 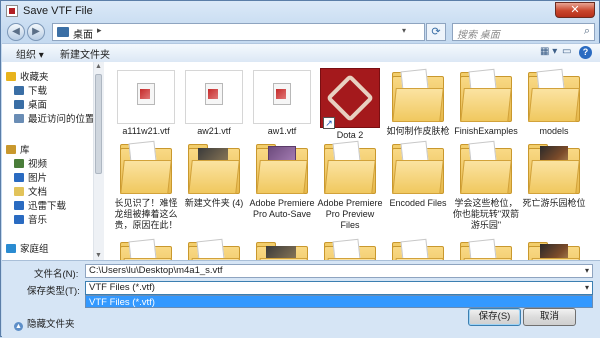 What do you see at coordinates (30, 90) in the screenshot?
I see `sidebar-item-downloads: 下载` at bounding box center [30, 90].